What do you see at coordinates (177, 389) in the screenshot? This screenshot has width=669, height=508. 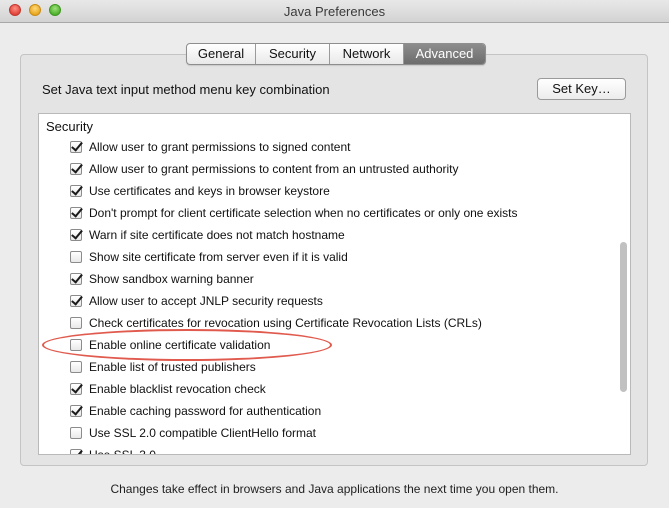 I see `option-label: Enable blacklist revocation check` at bounding box center [177, 389].